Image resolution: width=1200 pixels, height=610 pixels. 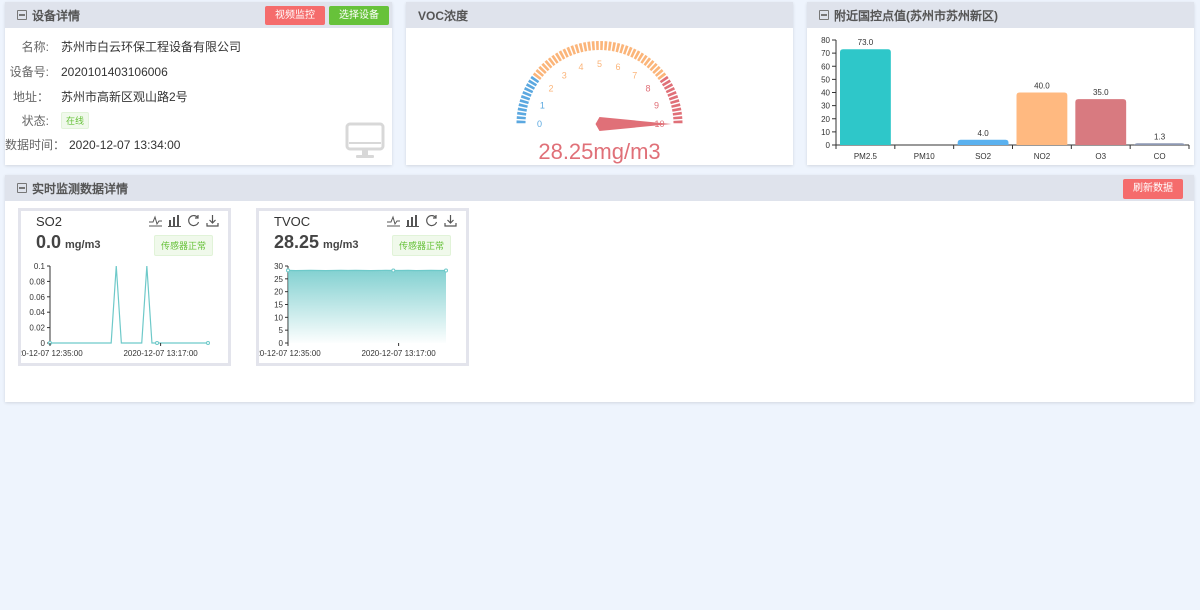 What do you see at coordinates (1160, 156) in the screenshot?
I see `x-tick-label: CO` at bounding box center [1160, 156].